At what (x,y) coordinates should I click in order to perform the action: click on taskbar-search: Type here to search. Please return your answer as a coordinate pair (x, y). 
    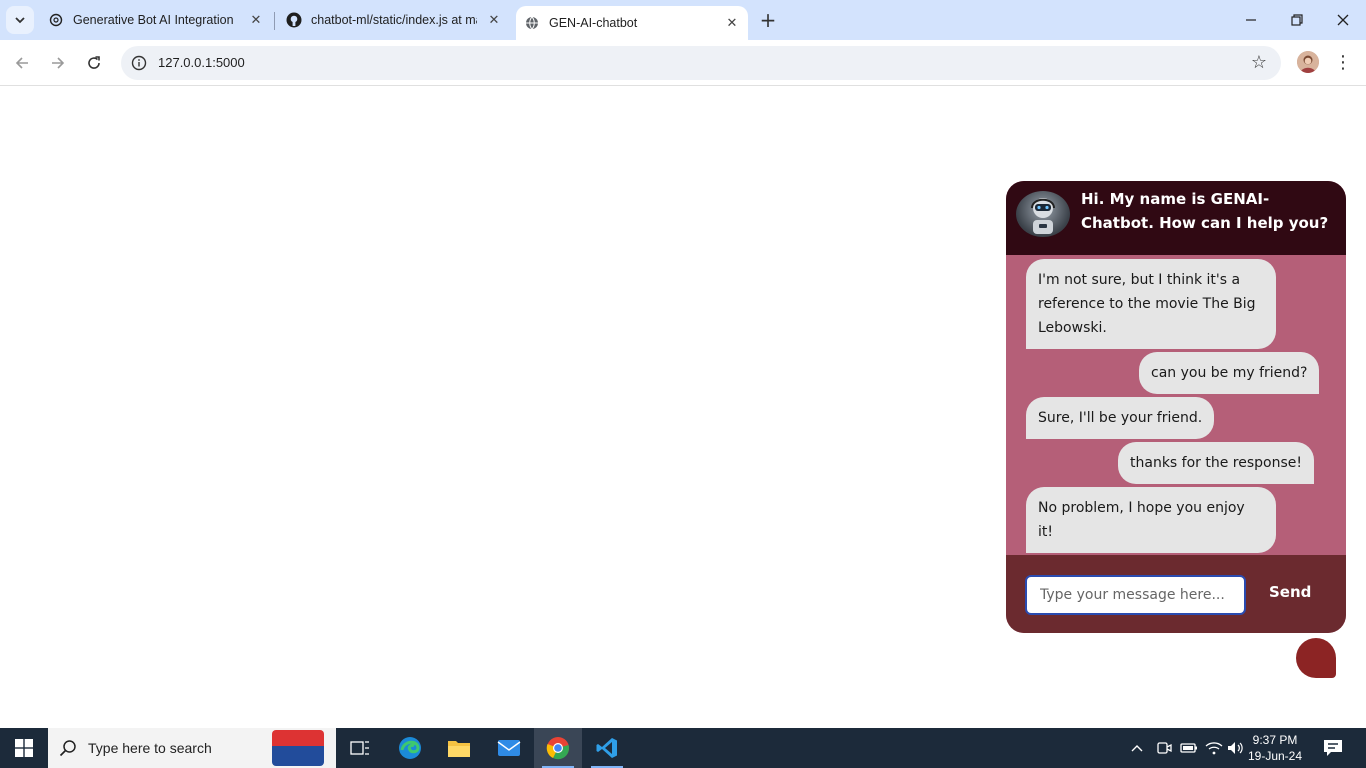
    Looking at the image, I should click on (192, 748).